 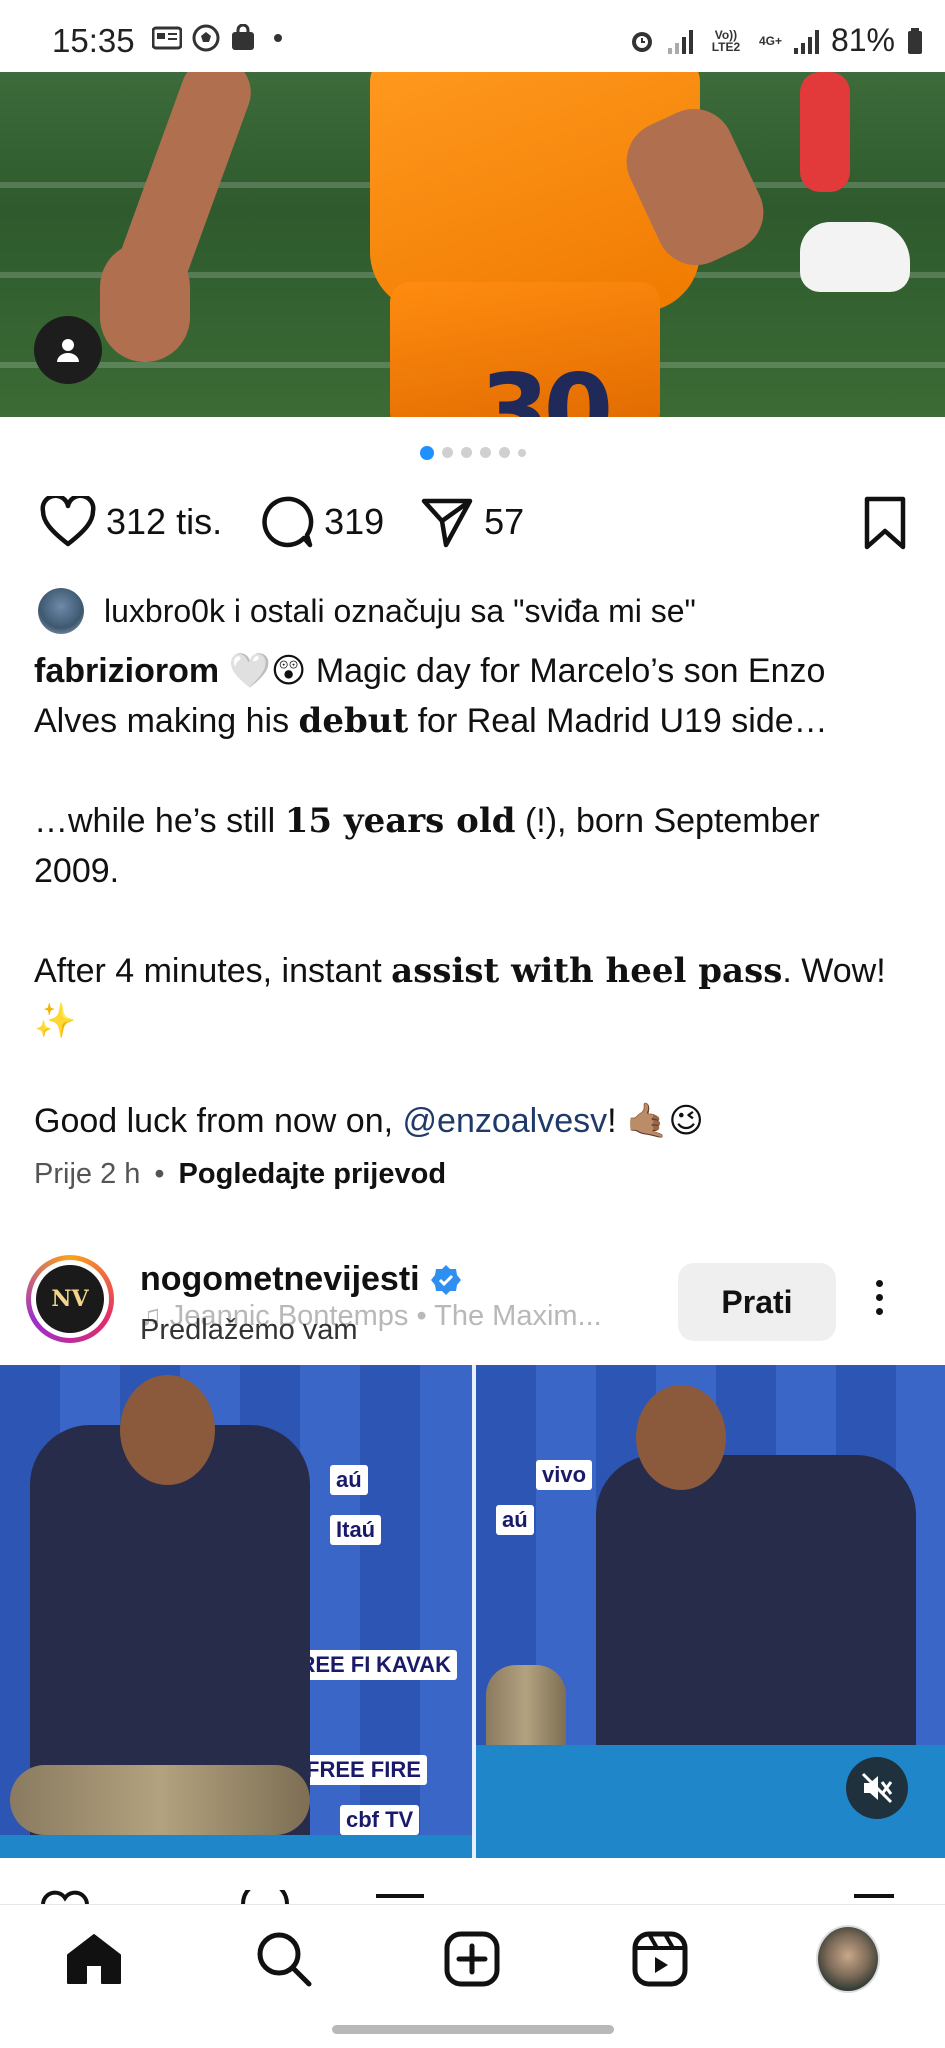 I want to click on status-right-icons: Vo)) LTE2 4G+ 81%, so click(x=775, y=40).